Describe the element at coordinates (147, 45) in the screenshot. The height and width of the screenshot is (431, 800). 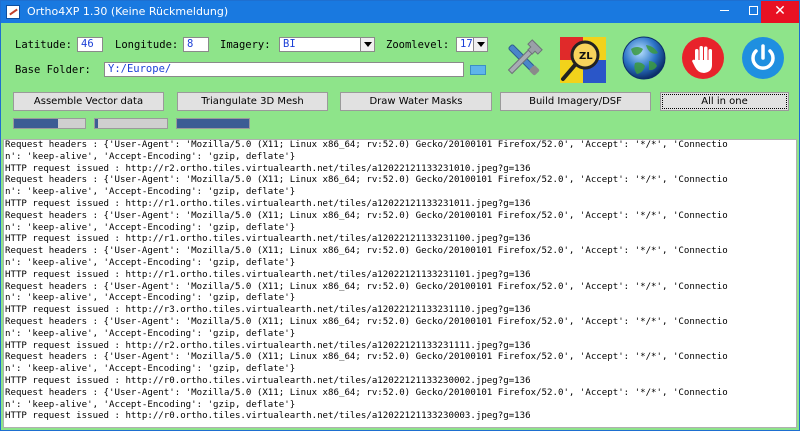
I see `longitude-label: Longitude:` at that location.